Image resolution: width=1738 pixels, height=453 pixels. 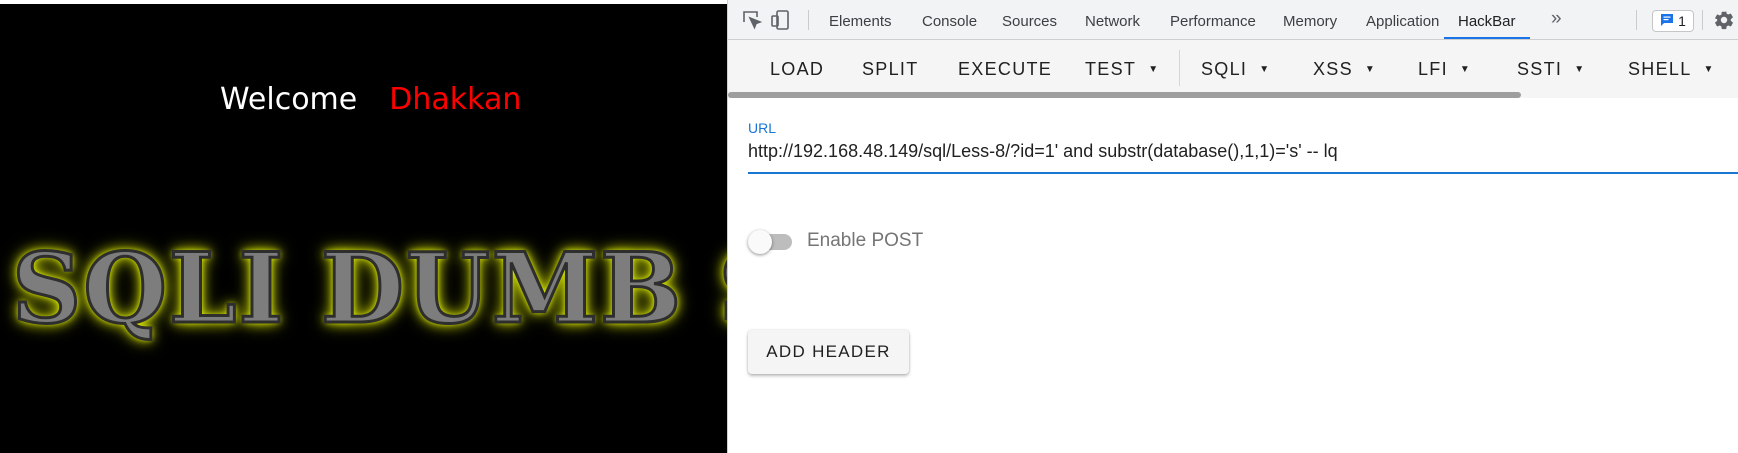 I want to click on sqli-dropdown: SQLI ▼, so click(x=1235, y=69).